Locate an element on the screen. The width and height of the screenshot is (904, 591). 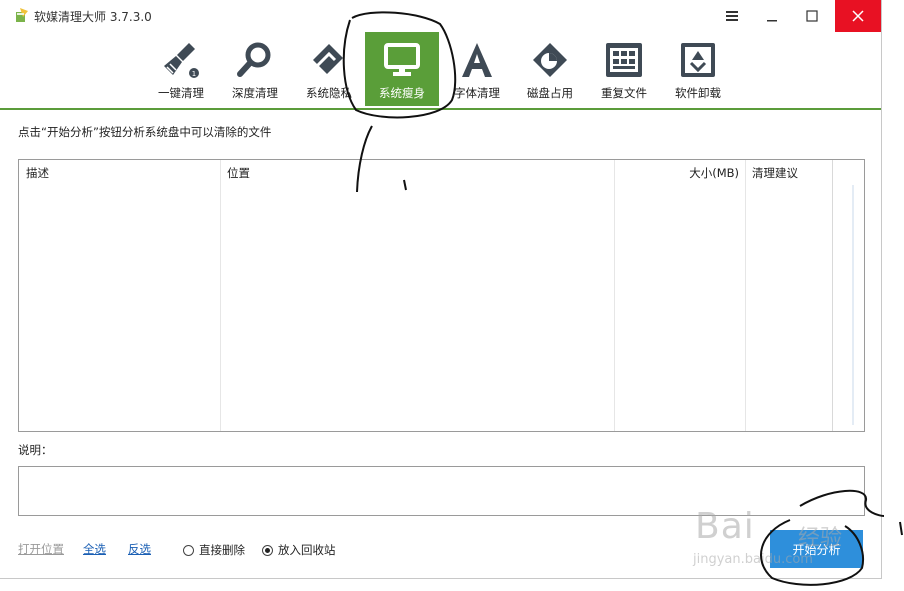
radio-recycle-bin: 放入回收站 is located at coordinates (299, 550).